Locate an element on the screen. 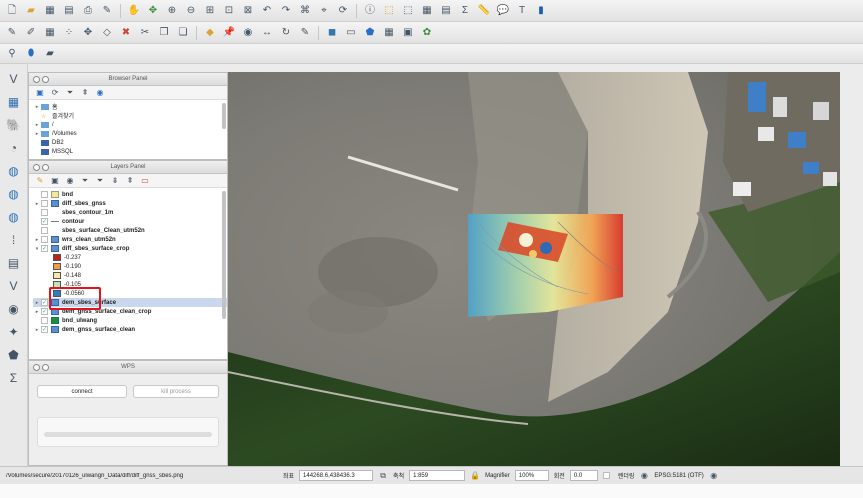 The image size is (863, 498). grid-icon: ▦ is located at coordinates (389, 33).